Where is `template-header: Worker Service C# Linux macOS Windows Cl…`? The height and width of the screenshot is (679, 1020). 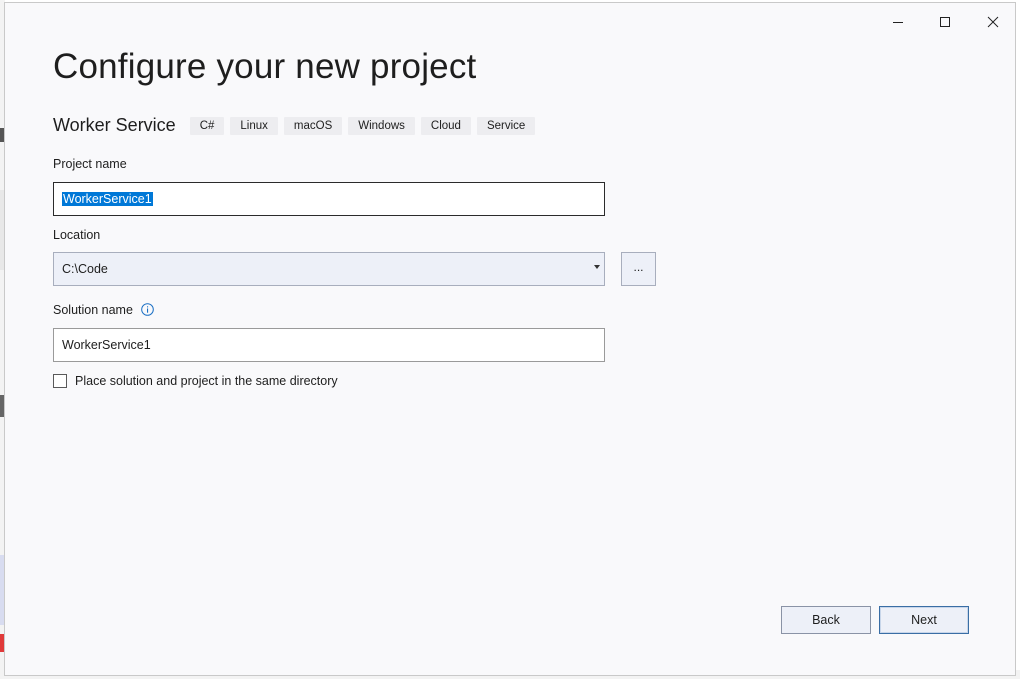
template-header: Worker Service C# Linux macOS Windows Cl… is located at coordinates (297, 125).